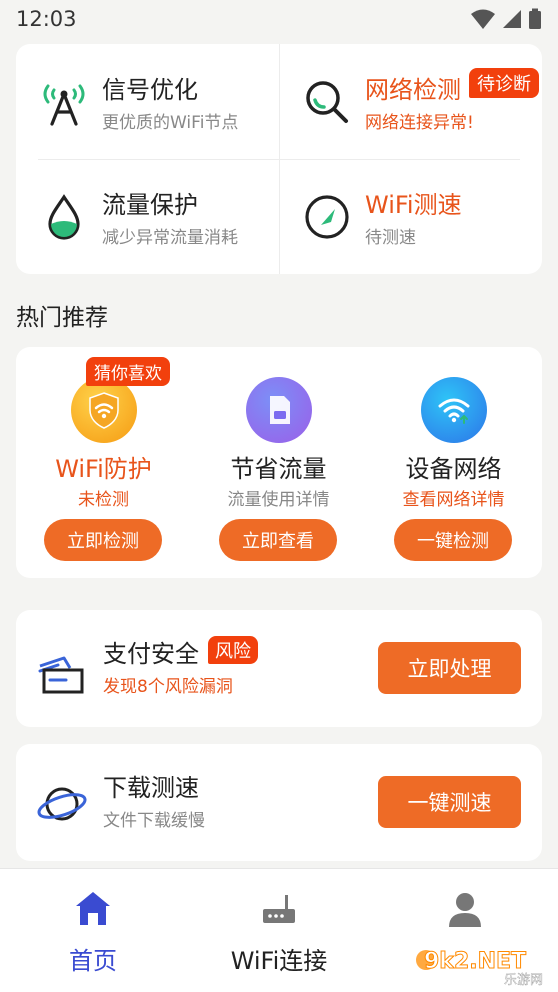 The height and width of the screenshot is (992, 558). I want to click on site-watermark: 9k2.NET 乐游网, so click(482, 964).